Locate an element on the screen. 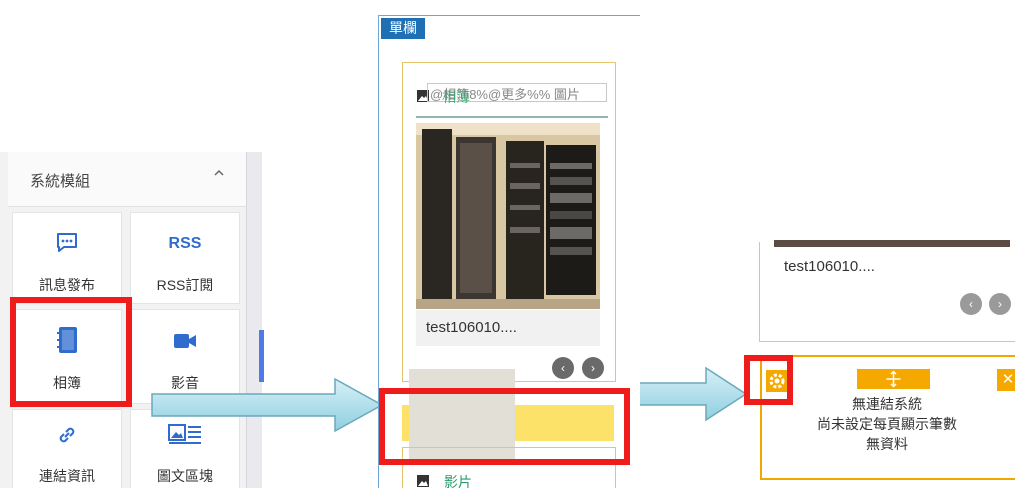 The width and height of the screenshot is (1015, 488). palette-scroll-thumb is located at coordinates (261, 356).